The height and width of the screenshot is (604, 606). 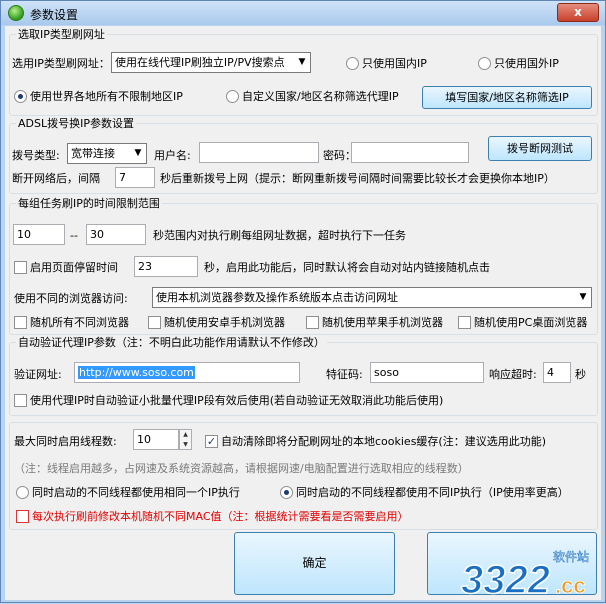 I want to click on time-limit-legend: 每组任务刷IP的时间限制范围, so click(x=89, y=203).